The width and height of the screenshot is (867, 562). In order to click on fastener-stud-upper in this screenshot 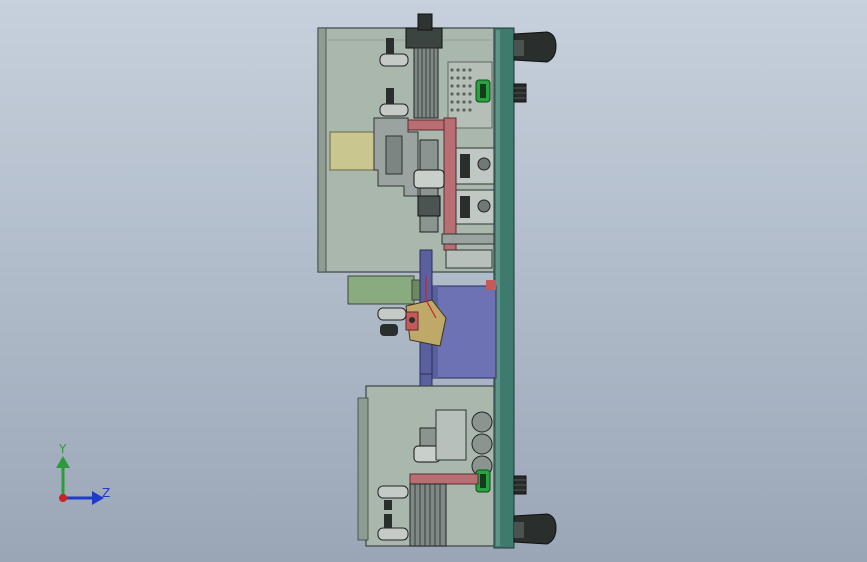, I will do `click(520, 93)`.